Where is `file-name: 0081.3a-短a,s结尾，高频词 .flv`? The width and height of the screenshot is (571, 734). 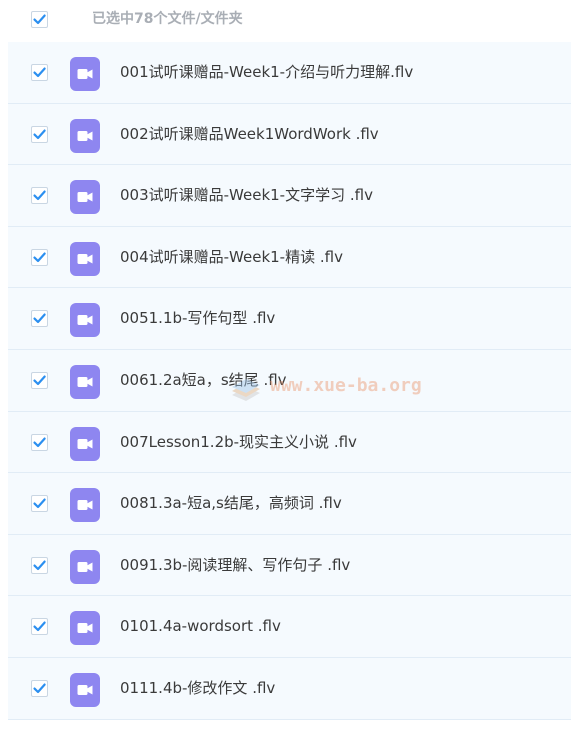 file-name: 0081.3a-短a,s结尾，高频词 .flv is located at coordinates (231, 503).